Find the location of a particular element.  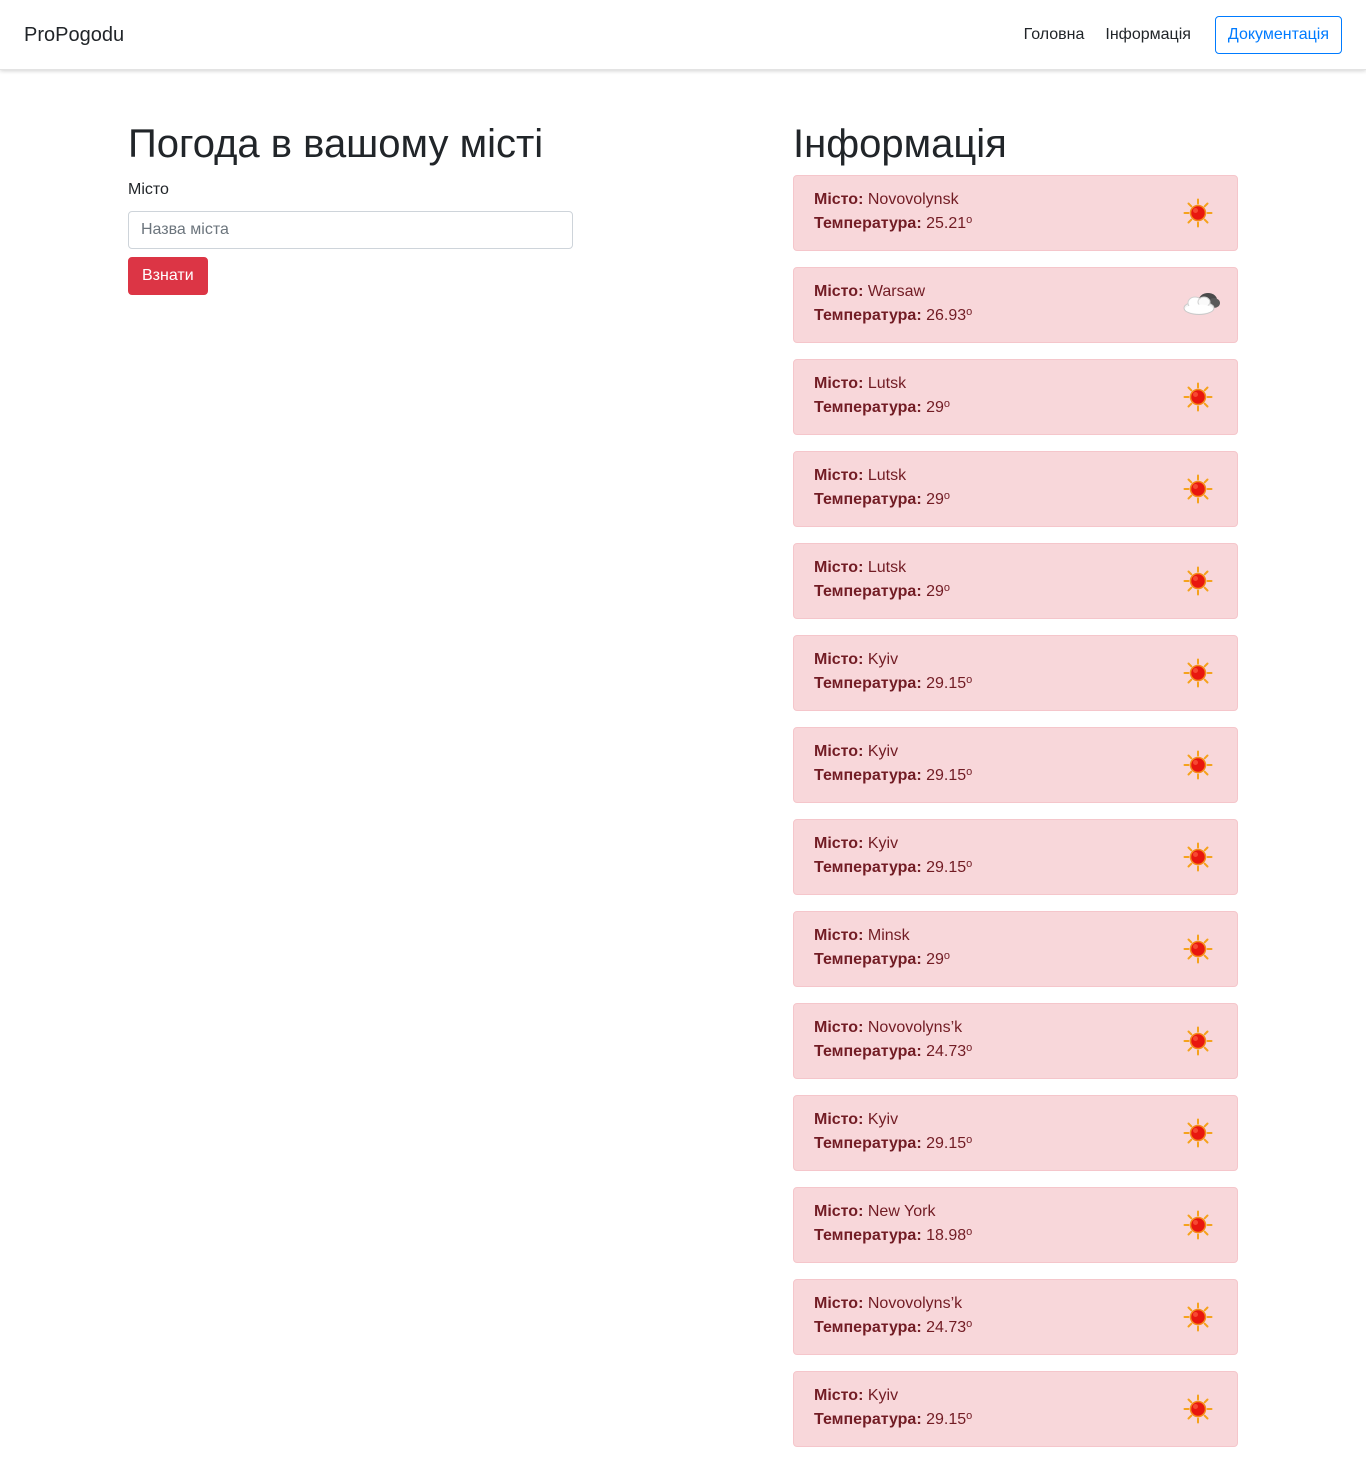

weather-card: Місто: Minsk Температура: 29o is located at coordinates (1015, 949).